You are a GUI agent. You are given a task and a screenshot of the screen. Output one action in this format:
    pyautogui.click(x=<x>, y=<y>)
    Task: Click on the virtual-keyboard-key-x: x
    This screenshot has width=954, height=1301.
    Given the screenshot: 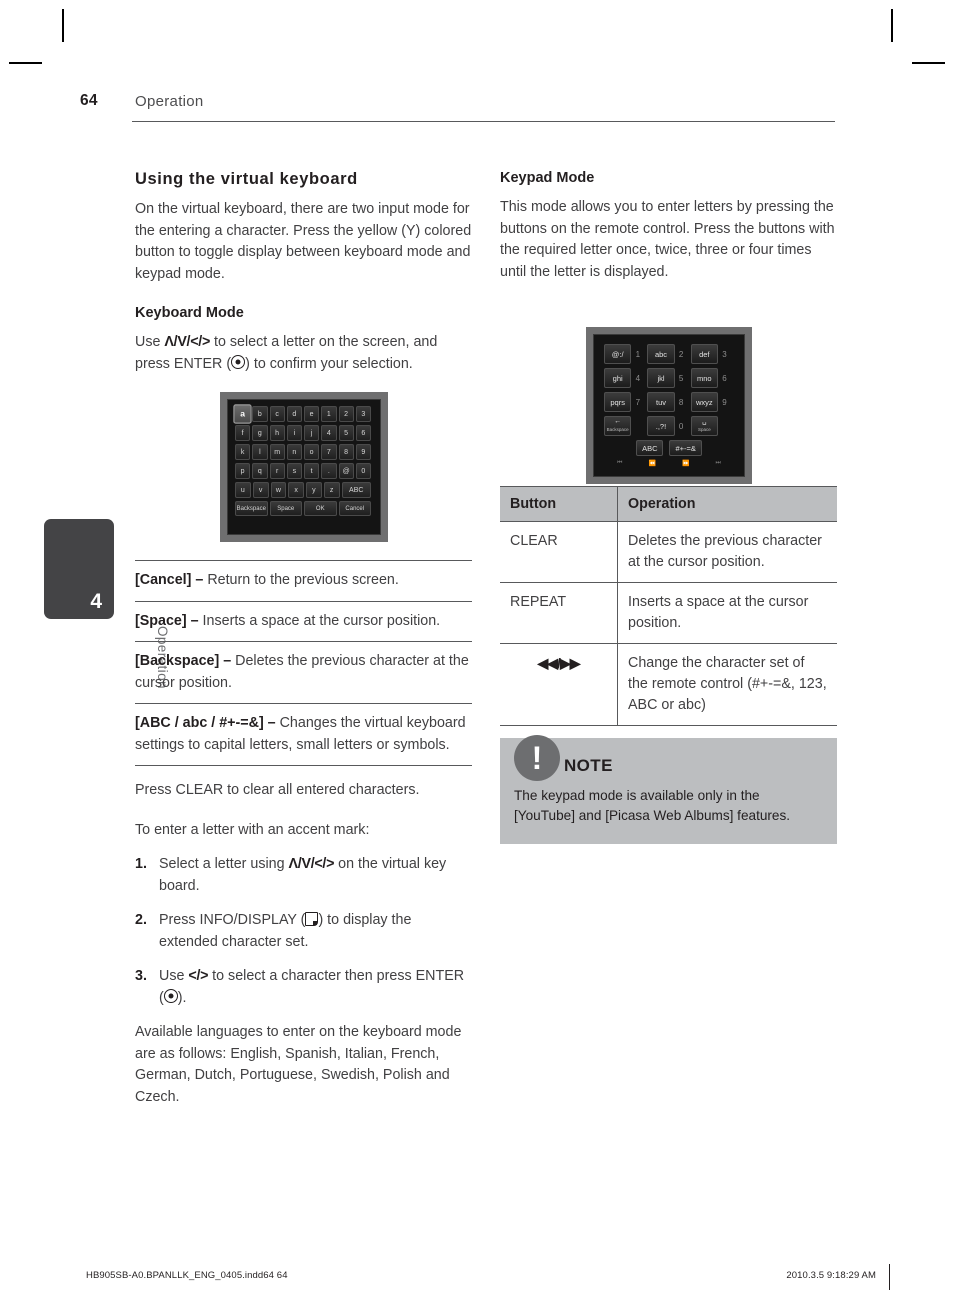 What is the action you would take?
    pyautogui.click(x=296, y=490)
    